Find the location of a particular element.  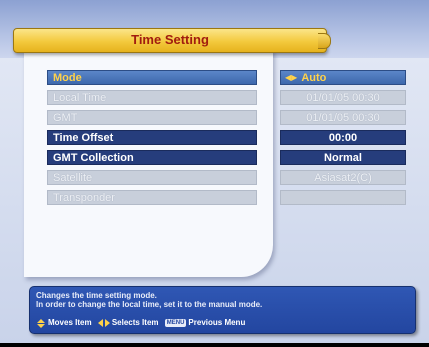

help-select: Selects Item is located at coordinates (135, 322).